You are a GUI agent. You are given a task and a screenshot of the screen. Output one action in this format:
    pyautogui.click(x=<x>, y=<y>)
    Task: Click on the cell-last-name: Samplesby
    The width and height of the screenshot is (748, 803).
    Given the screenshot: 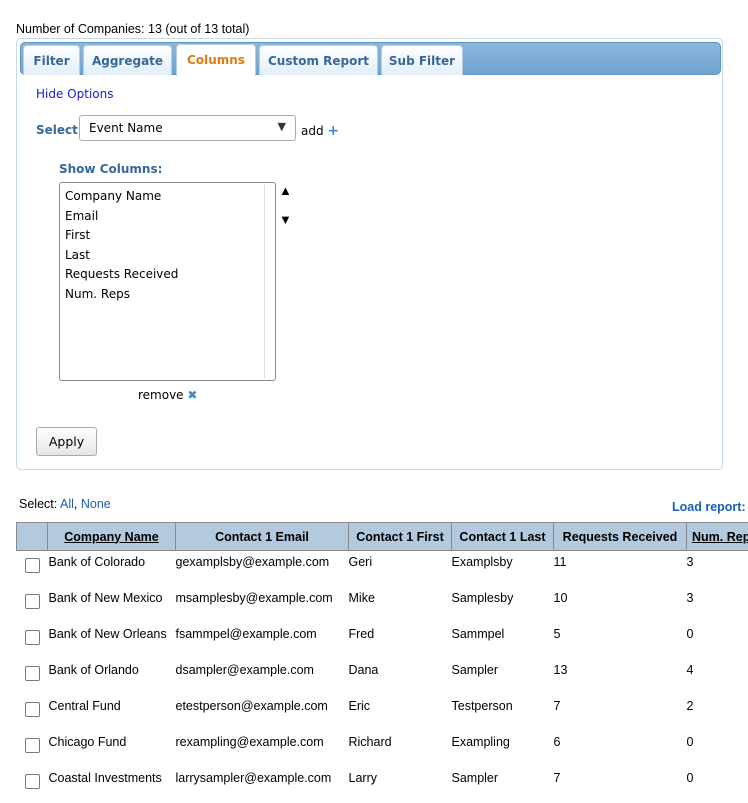 What is the action you would take?
    pyautogui.click(x=503, y=605)
    